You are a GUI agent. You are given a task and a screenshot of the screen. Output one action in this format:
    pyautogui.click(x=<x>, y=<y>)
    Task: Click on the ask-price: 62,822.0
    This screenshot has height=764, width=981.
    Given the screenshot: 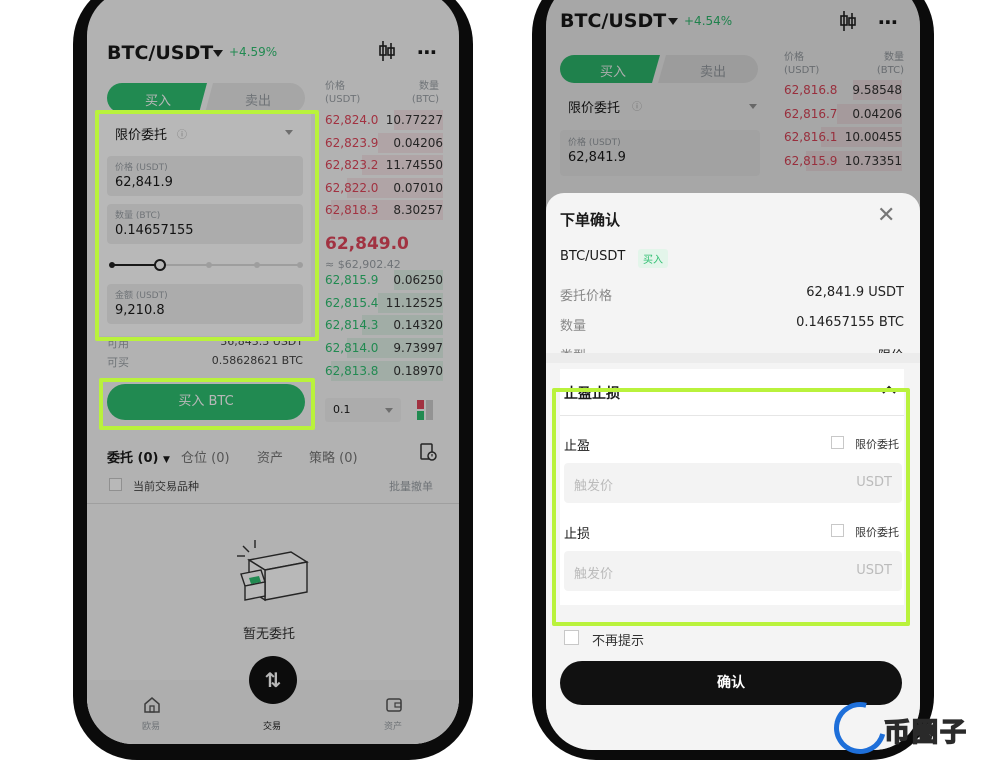 What is the action you would take?
    pyautogui.click(x=352, y=187)
    